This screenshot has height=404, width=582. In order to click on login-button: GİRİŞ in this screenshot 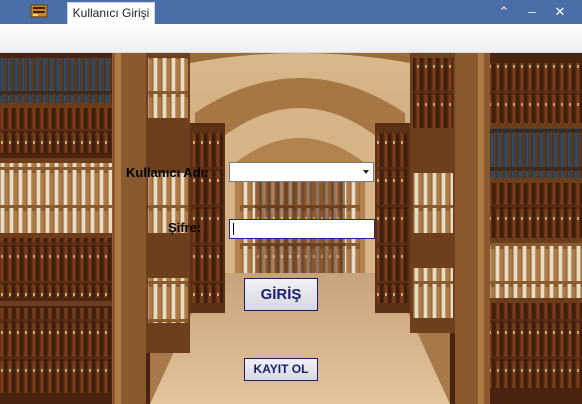, I will do `click(281, 294)`.